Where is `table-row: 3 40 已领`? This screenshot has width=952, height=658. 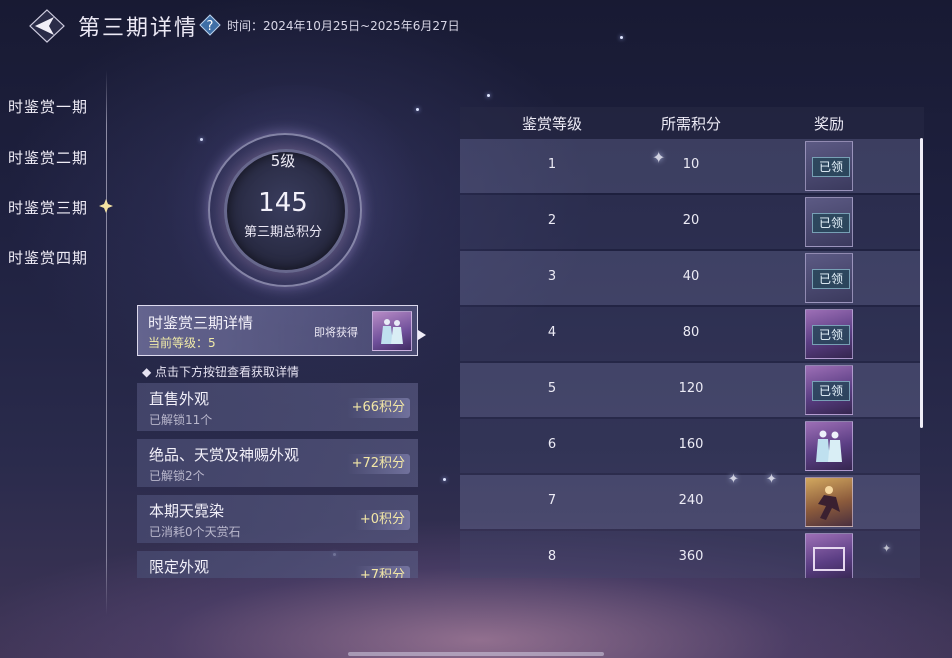 table-row: 3 40 已领 is located at coordinates (690, 278).